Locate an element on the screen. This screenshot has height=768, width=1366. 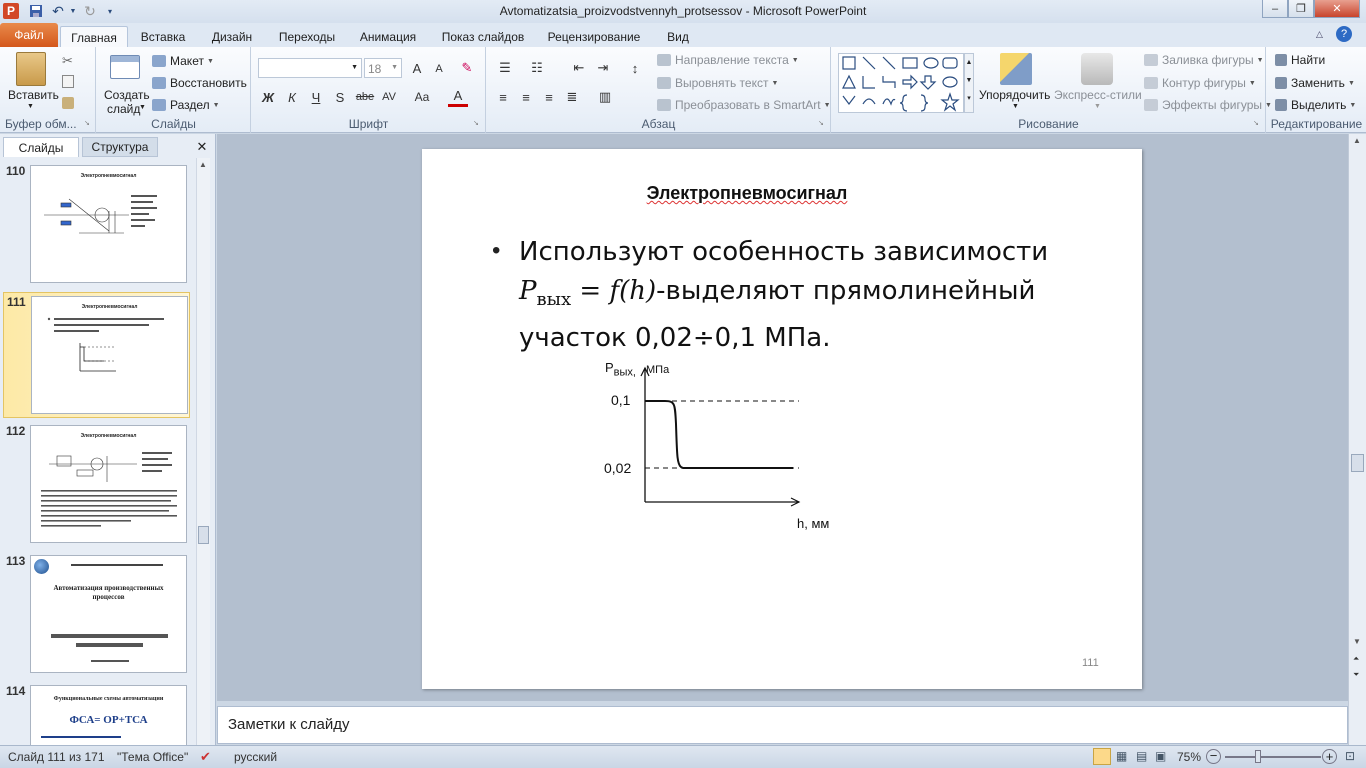
arrange-button: Упорядочить is located at coordinates (1014, 95).